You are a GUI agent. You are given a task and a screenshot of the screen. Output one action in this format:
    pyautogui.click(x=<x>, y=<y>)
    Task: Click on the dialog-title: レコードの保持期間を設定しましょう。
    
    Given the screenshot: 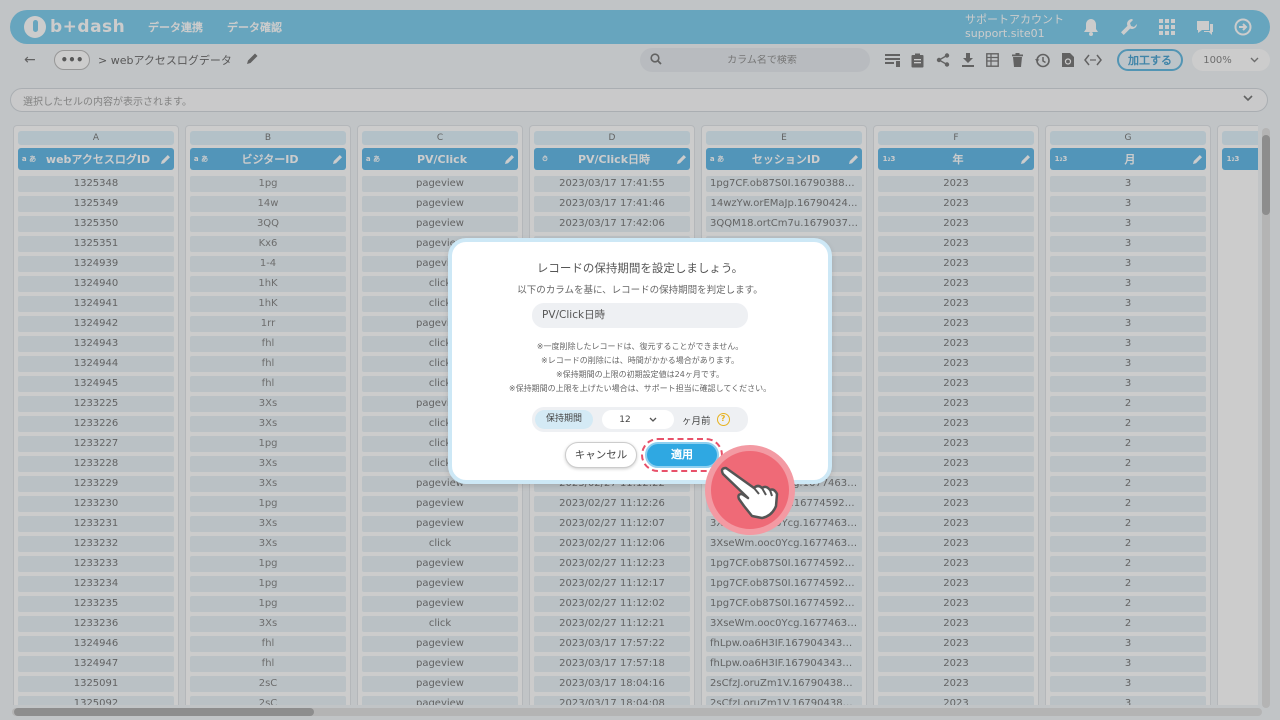 What is the action you would take?
    pyautogui.click(x=640, y=268)
    